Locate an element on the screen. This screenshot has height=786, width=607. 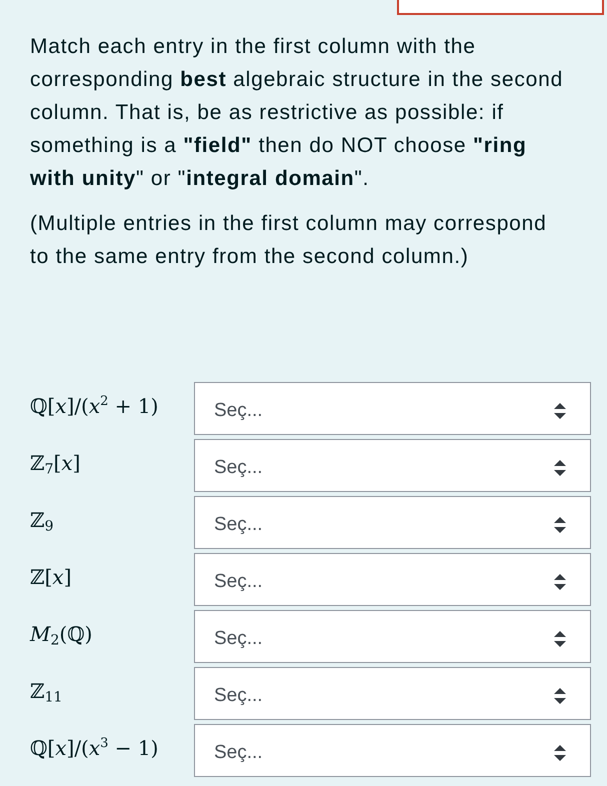
math-term: ℚ[x]/(x$^{3}$ − 1) is located at coordinates (95, 747).